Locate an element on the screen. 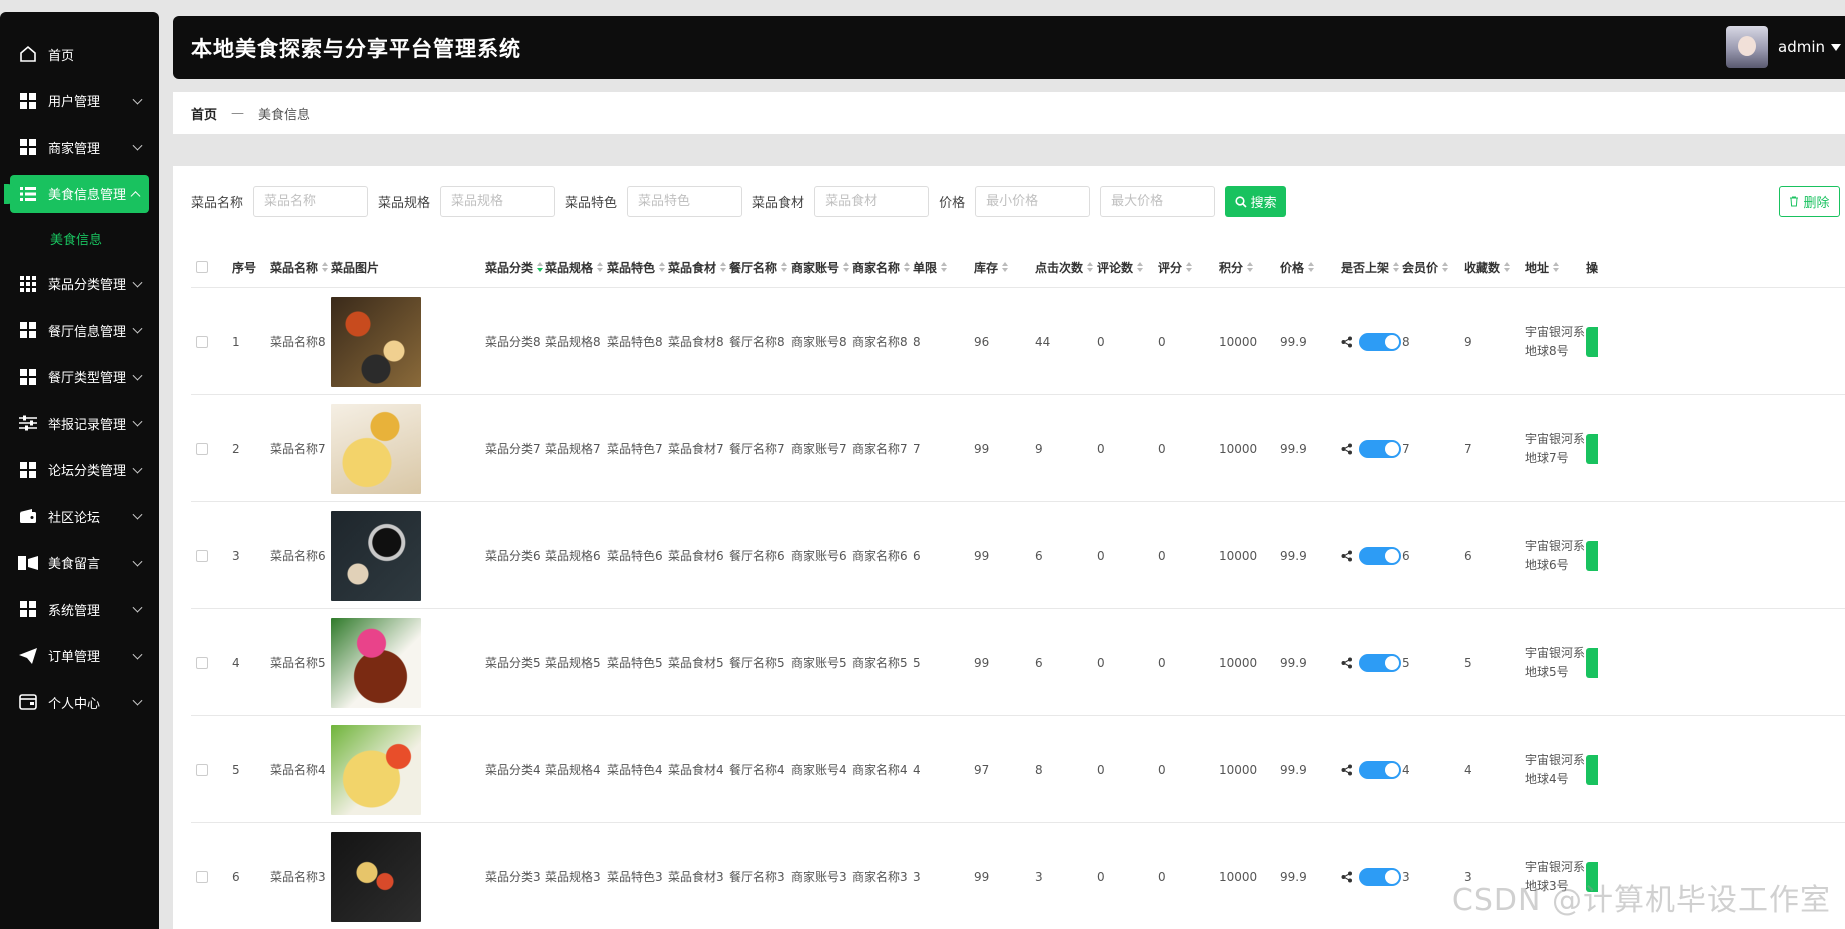 The image size is (1845, 929). col-account: 商家账号 is located at coordinates (820, 267).